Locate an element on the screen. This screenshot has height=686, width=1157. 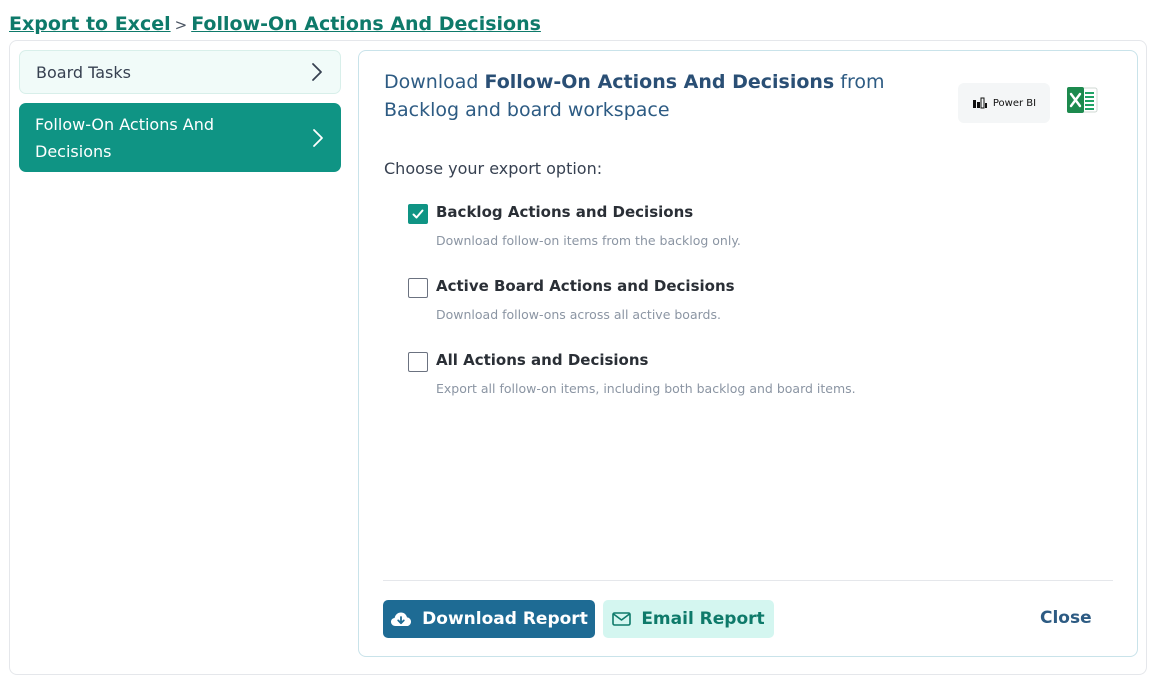
powerbi-button: Power BI is located at coordinates (1004, 103).